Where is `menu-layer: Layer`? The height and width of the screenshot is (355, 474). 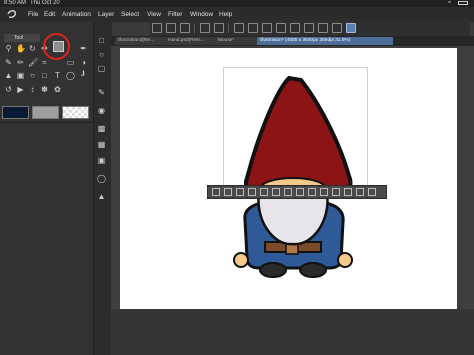
menu-layer: Layer is located at coordinates (106, 14).